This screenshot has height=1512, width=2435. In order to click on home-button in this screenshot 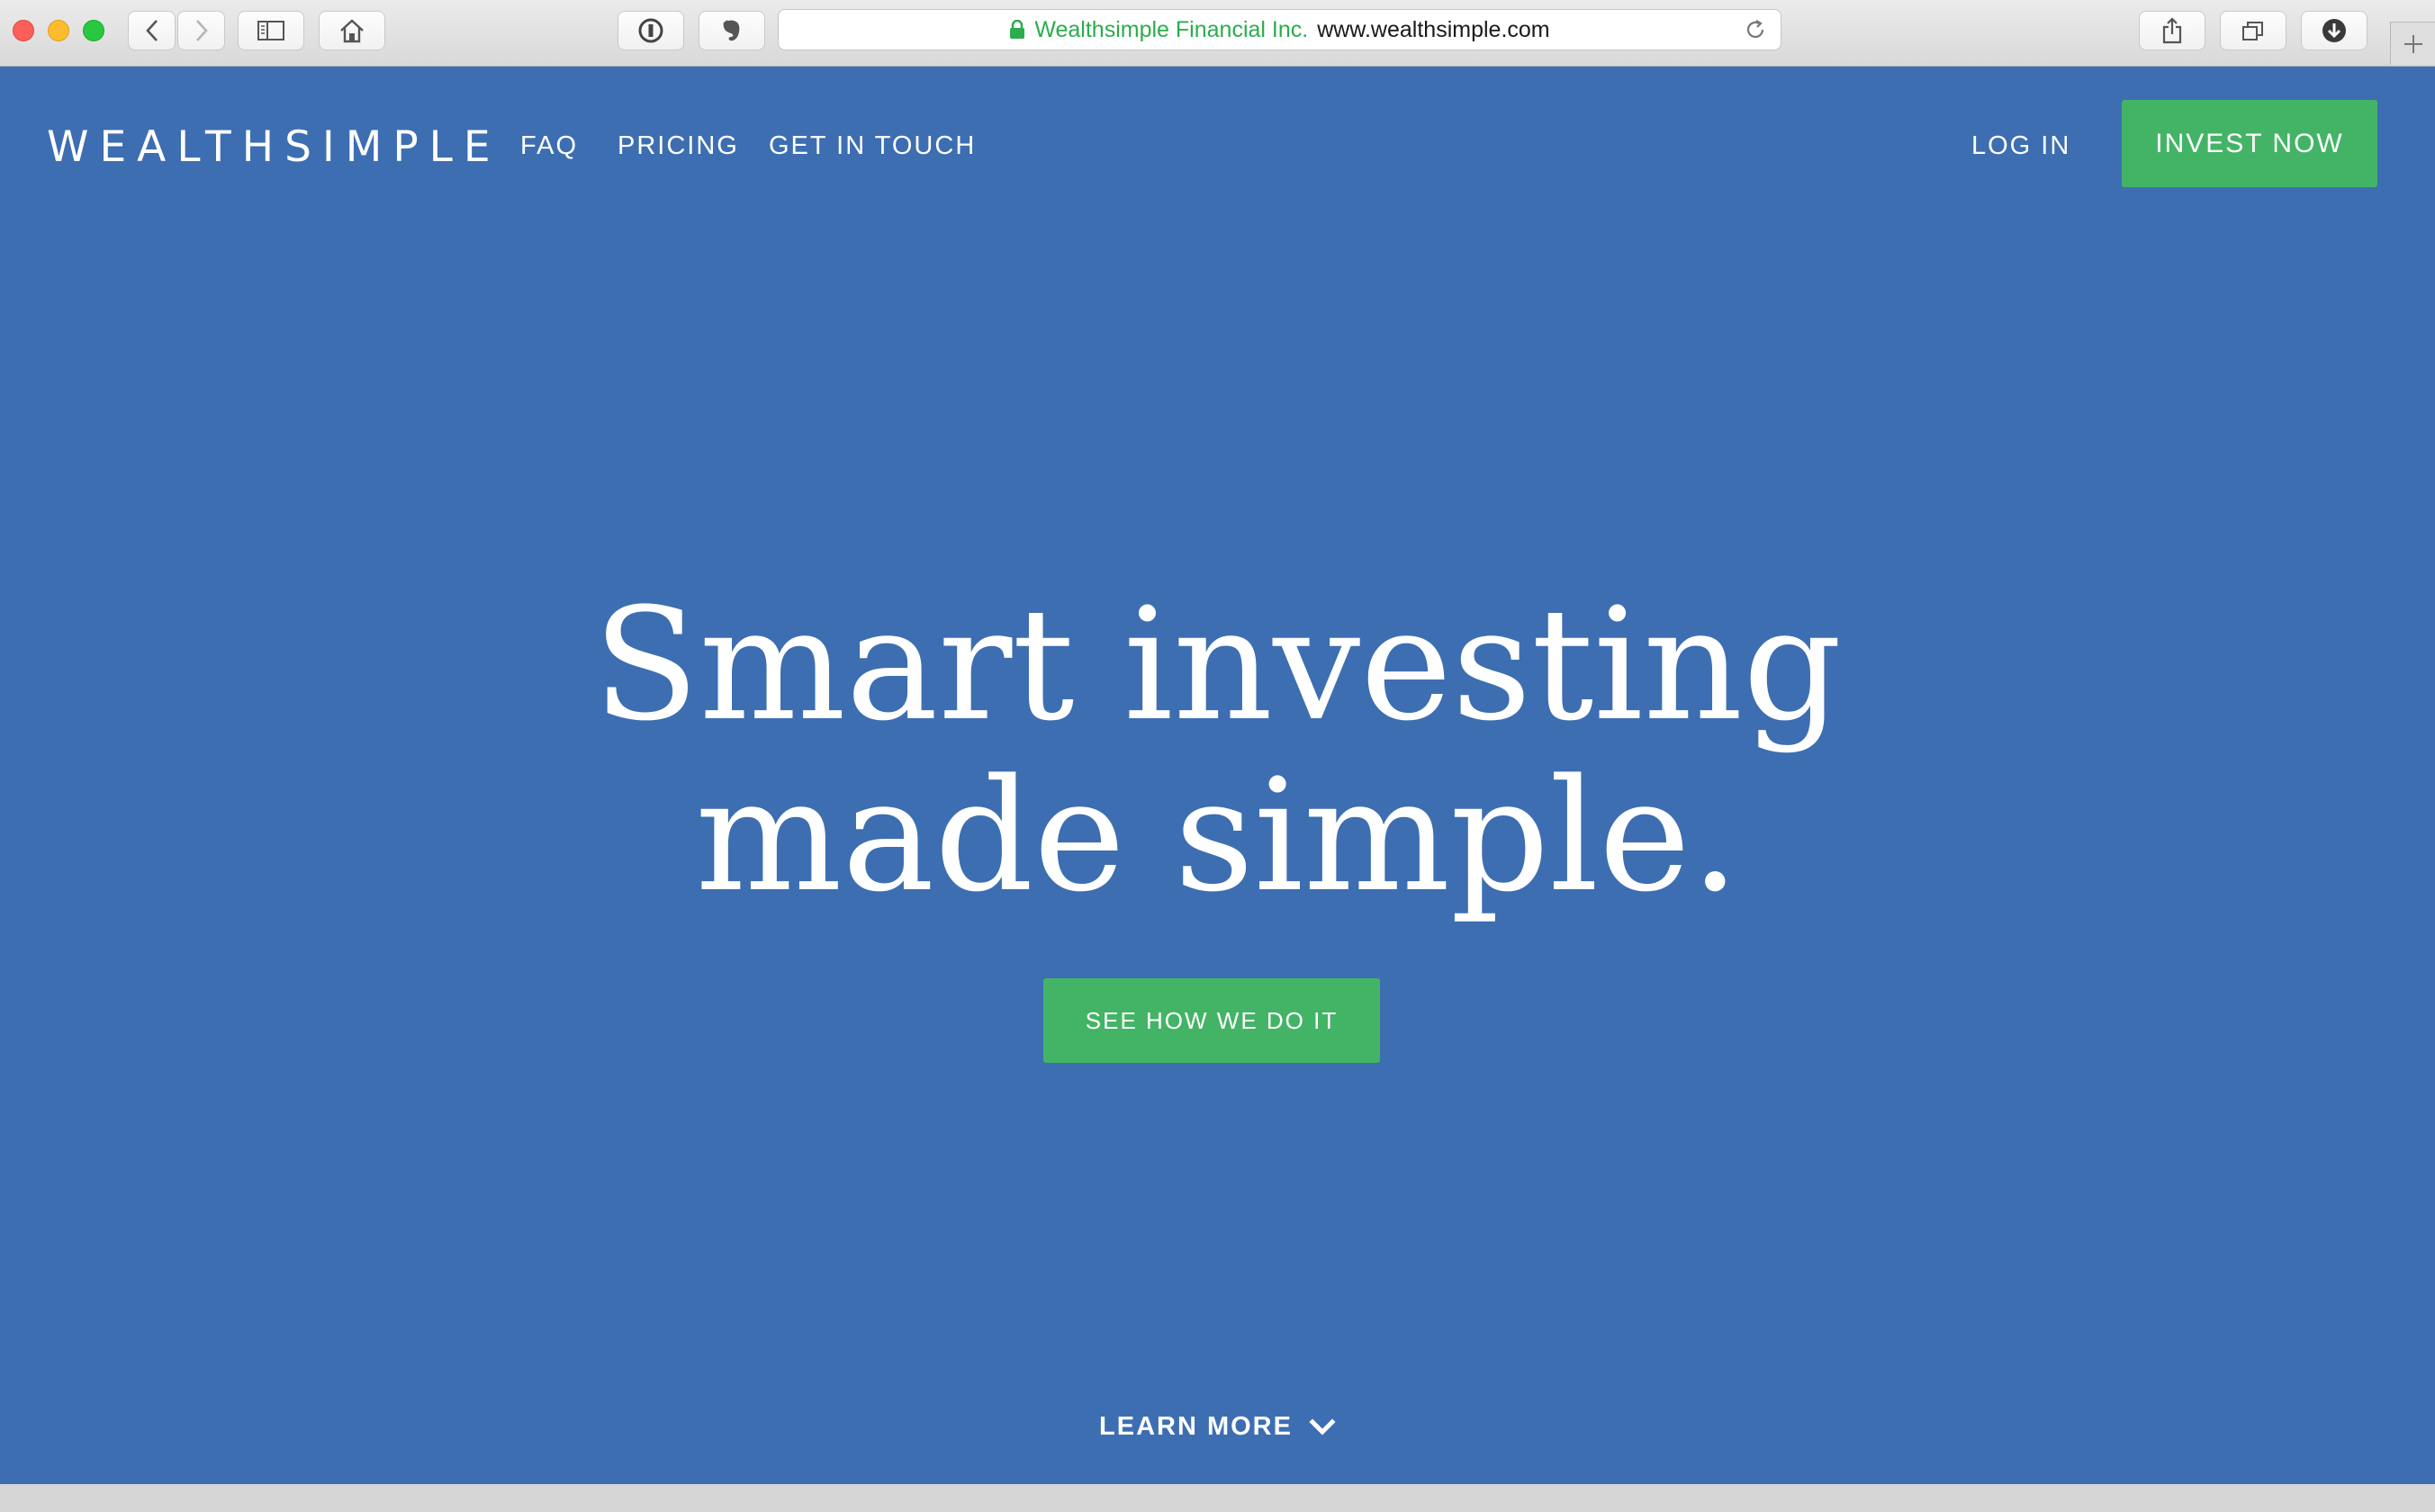, I will do `click(352, 31)`.